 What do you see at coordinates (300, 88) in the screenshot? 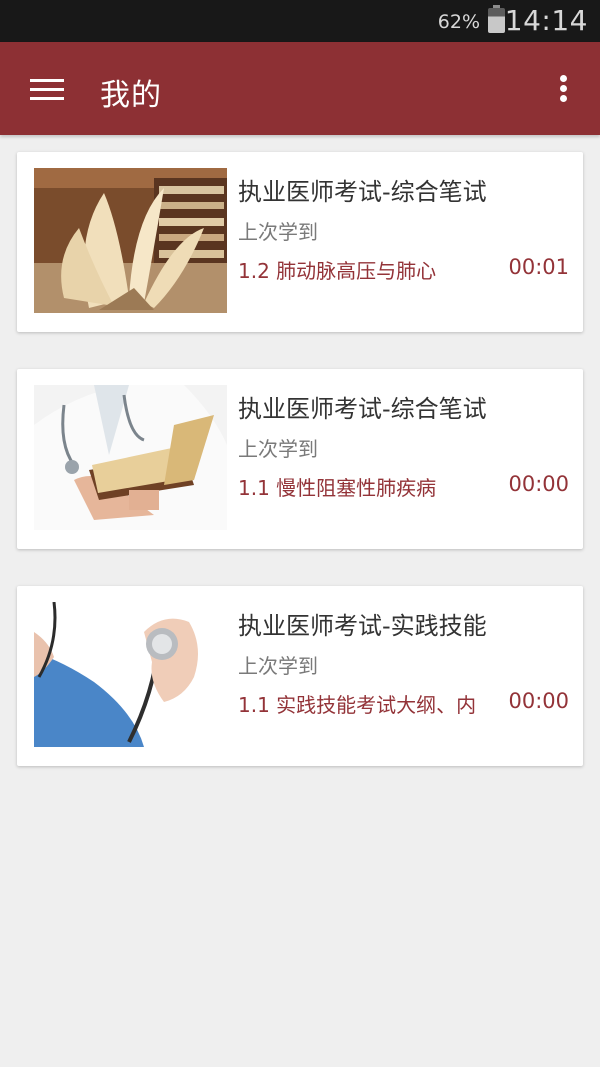
I see `app-bar: 我的` at bounding box center [300, 88].